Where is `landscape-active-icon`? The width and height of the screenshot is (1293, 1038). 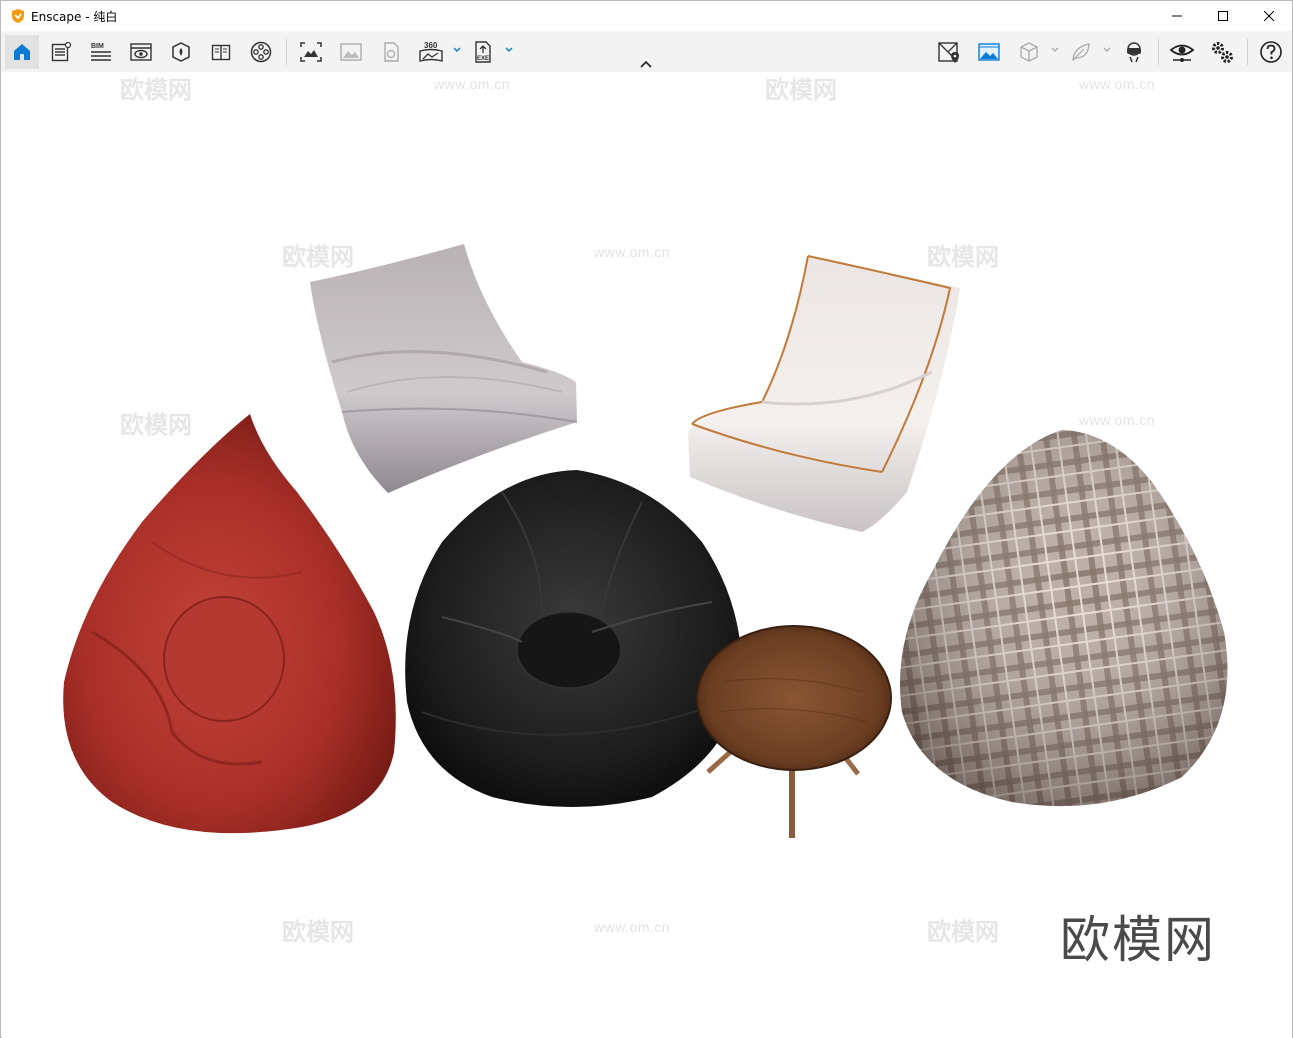 landscape-active-icon is located at coordinates (989, 52).